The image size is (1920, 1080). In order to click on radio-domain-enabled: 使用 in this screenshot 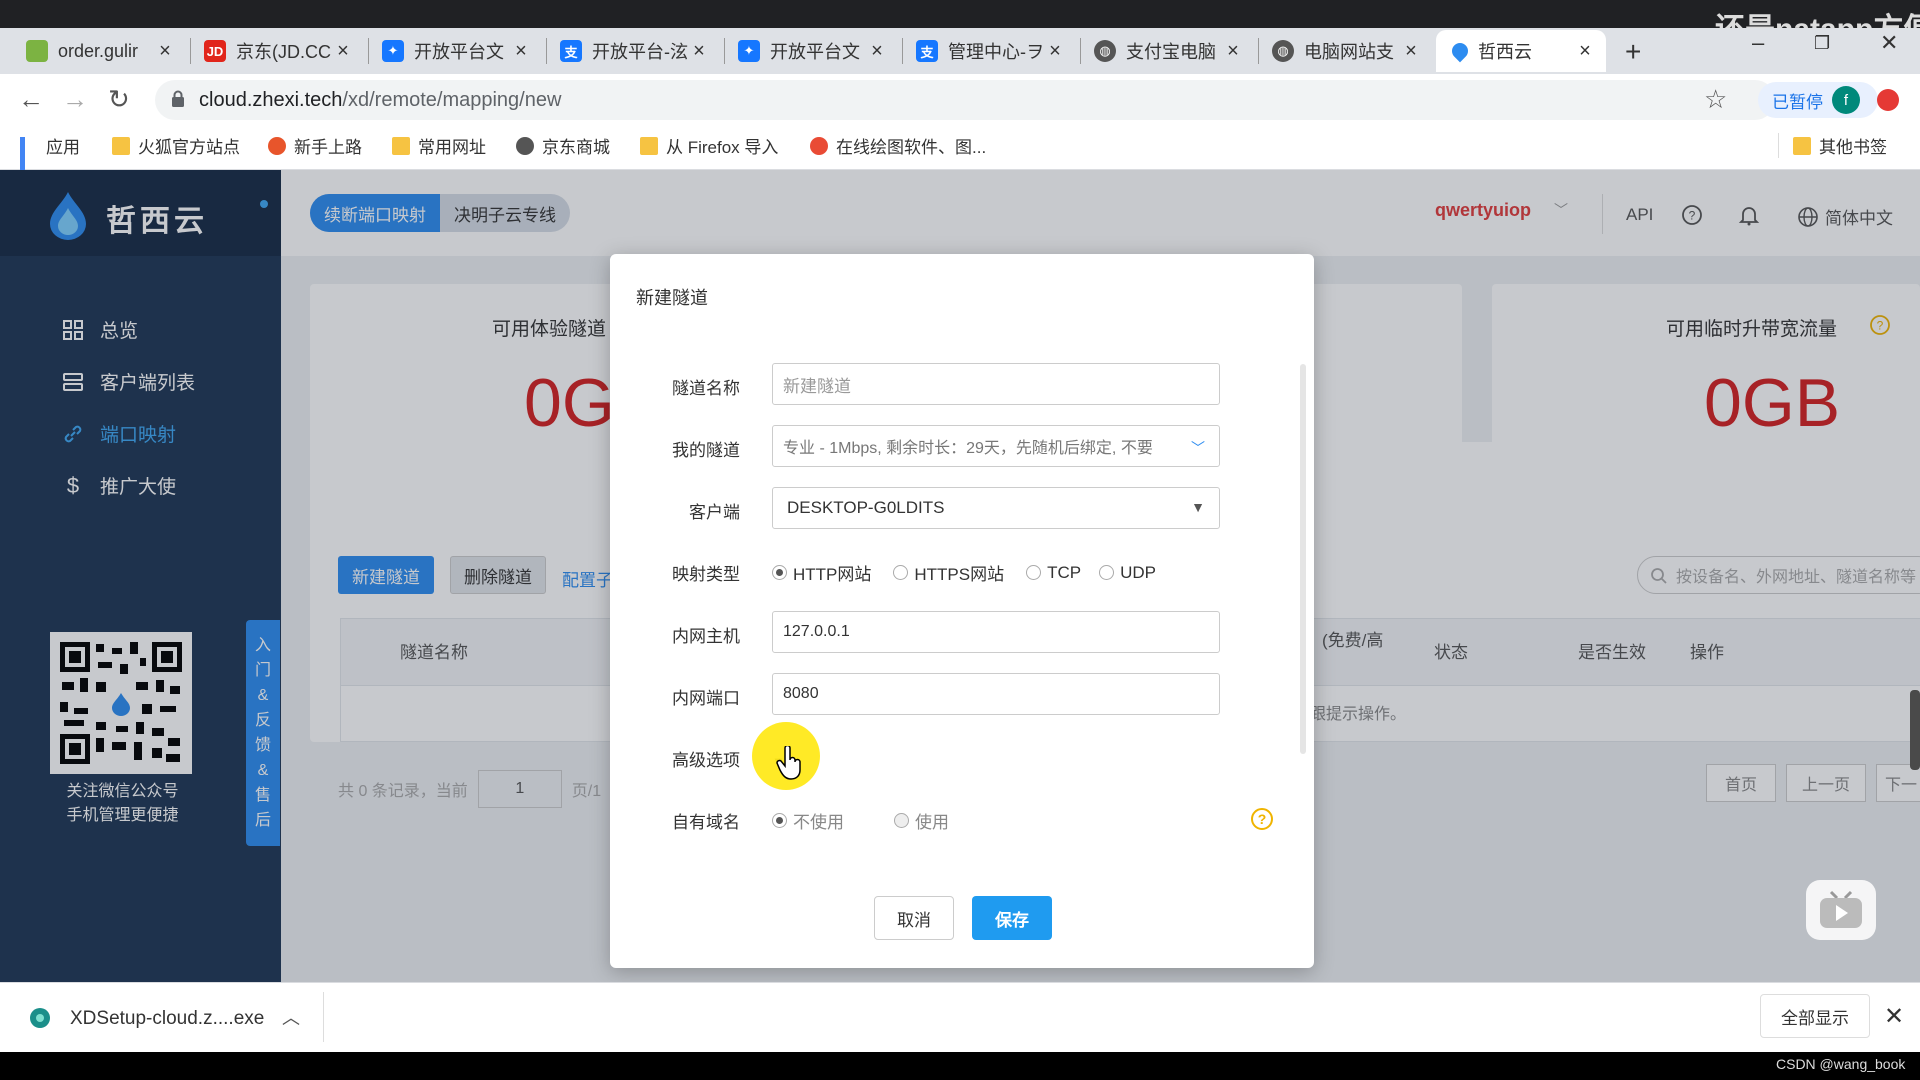, I will do `click(921, 820)`.